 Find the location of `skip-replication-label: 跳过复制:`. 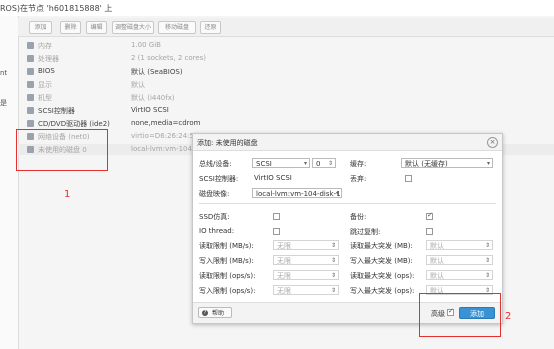

skip-replication-label: 跳过复制: is located at coordinates (365, 232).